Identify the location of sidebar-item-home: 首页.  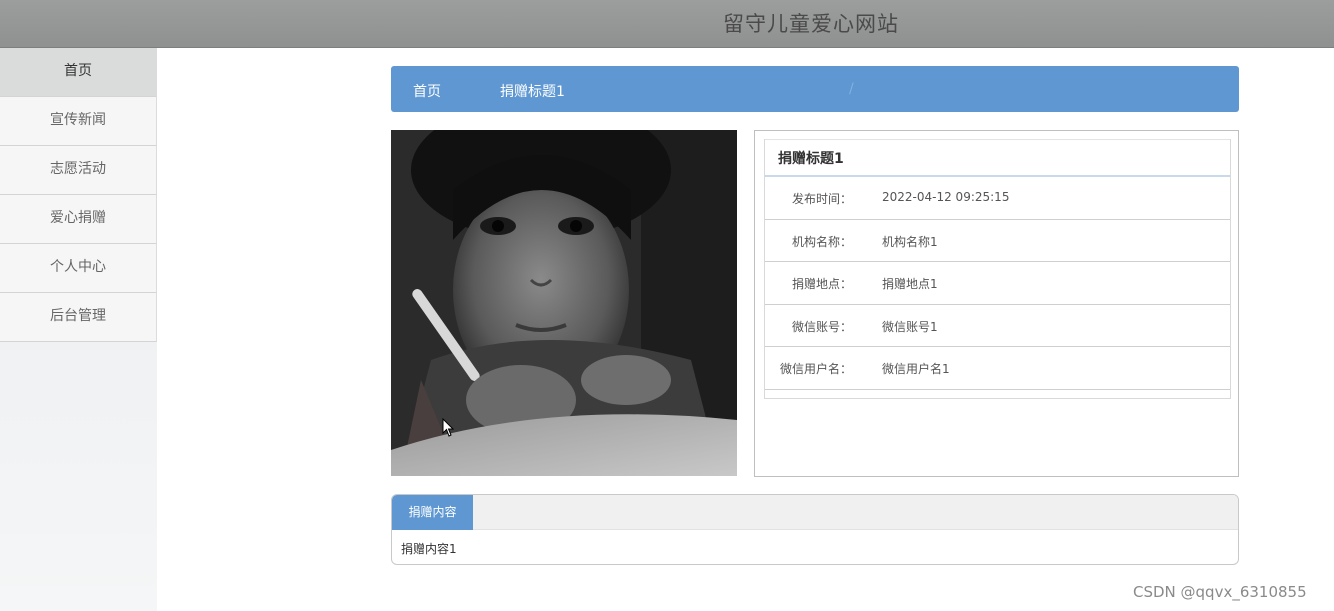
(78, 72).